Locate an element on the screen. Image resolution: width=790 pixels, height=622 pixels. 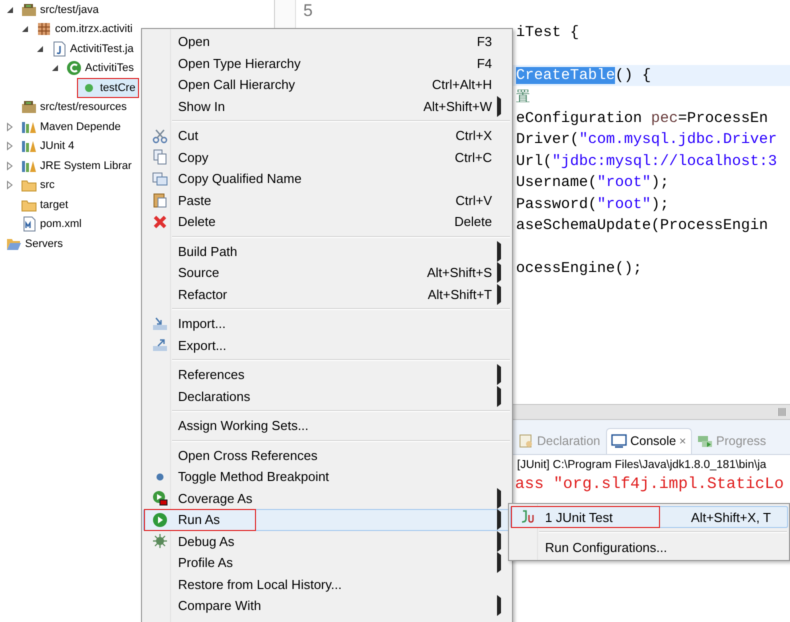
menu-item: Build Path is located at coordinates (327, 251).